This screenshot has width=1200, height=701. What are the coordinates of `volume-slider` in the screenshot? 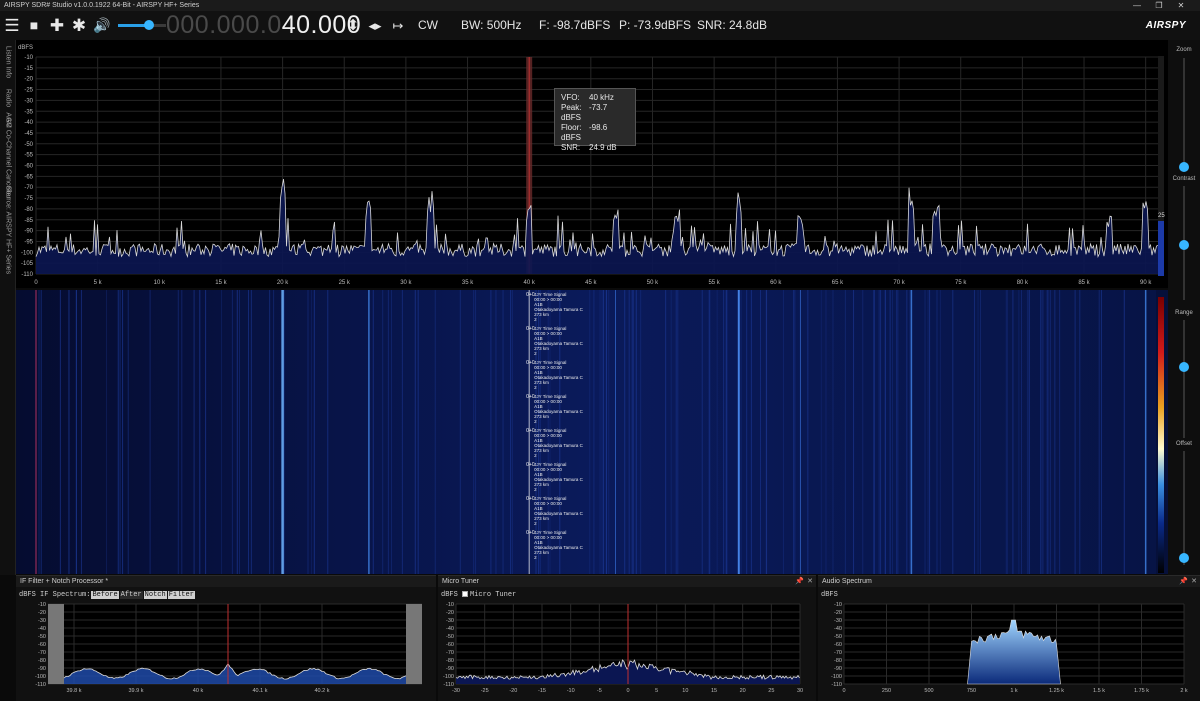 It's located at (142, 25).